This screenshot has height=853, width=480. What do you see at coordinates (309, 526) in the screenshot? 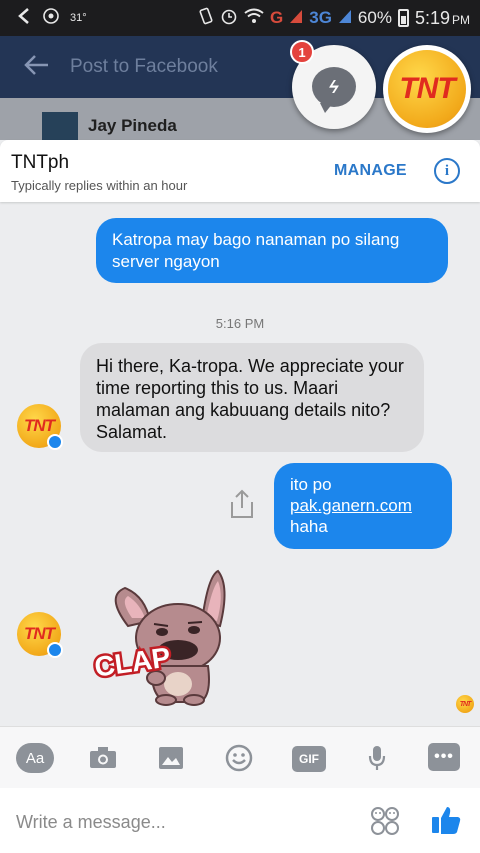
I see `message-line: haha` at bounding box center [309, 526].